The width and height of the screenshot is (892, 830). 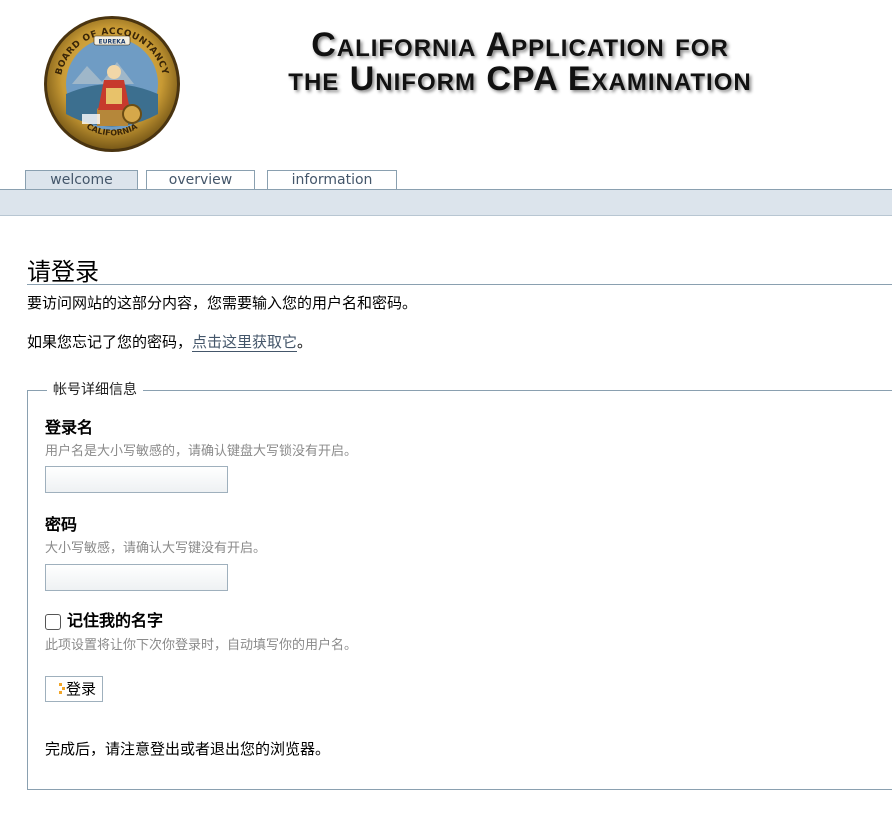 I want to click on logout-note: 完成后，请注意登出或者退出您的浏览器。, so click(x=188, y=749).